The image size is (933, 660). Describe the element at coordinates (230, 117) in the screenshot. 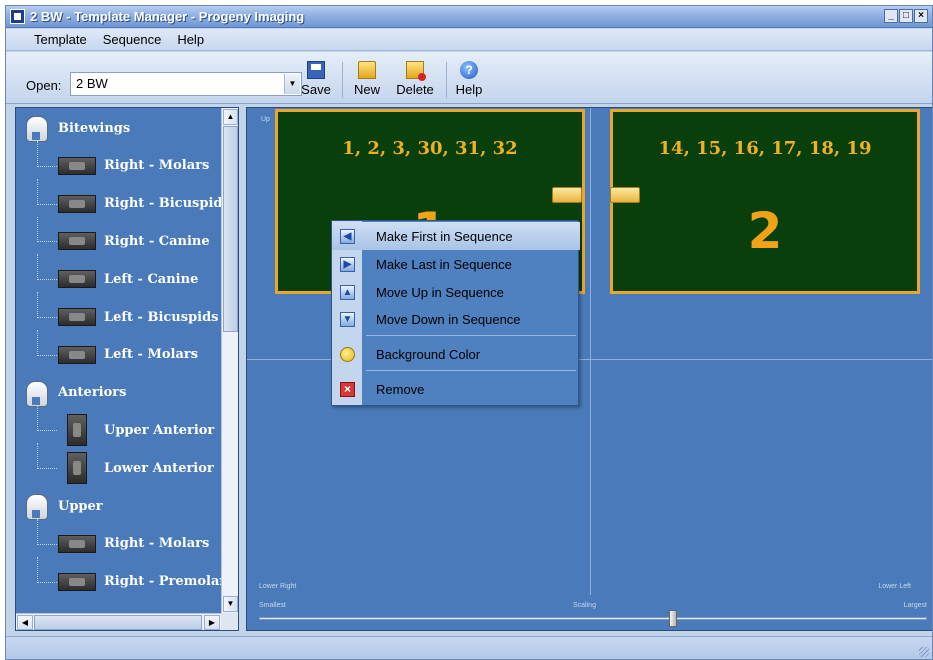

I see `scroll-up-arrow-icon: ▲` at that location.